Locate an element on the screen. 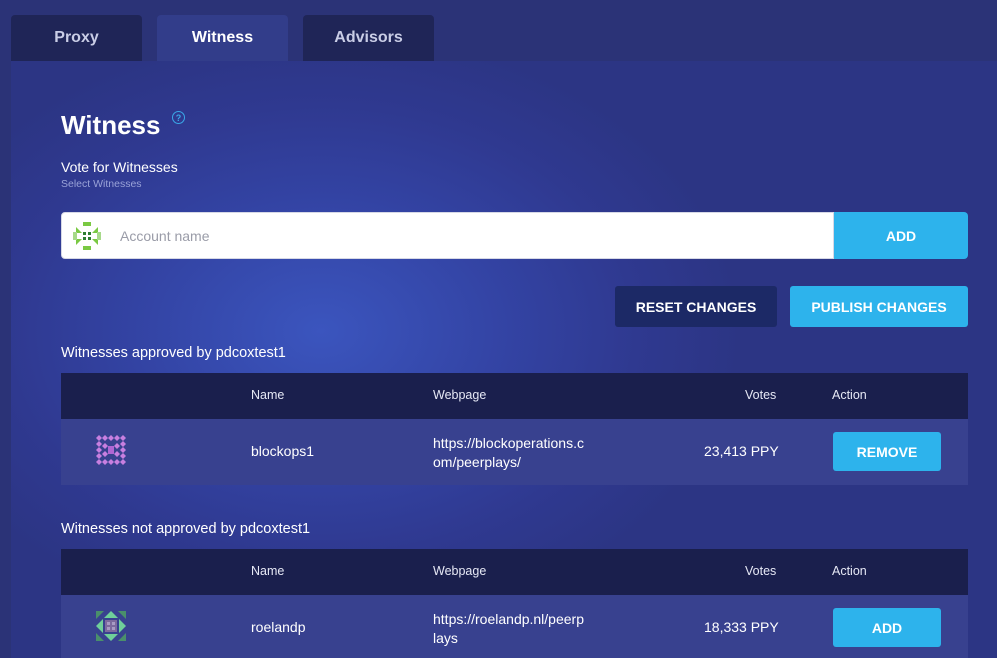  witness-name: blockops1 is located at coordinates (283, 451).